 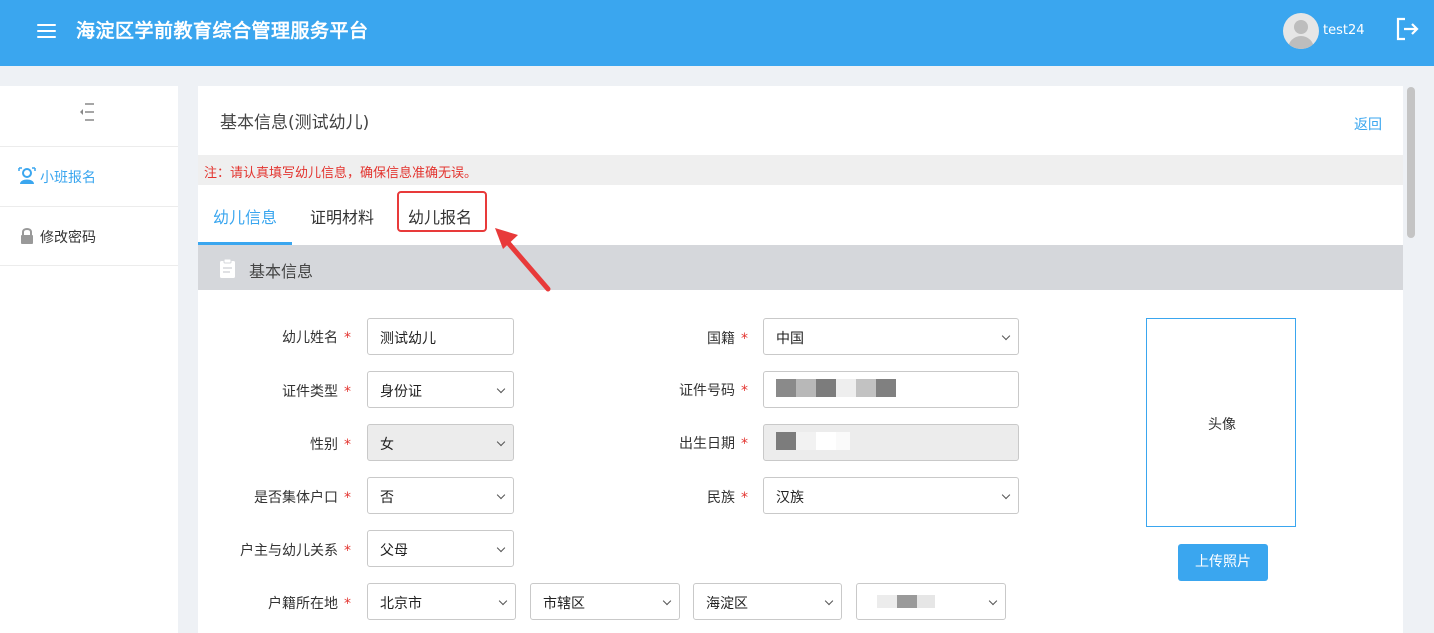 What do you see at coordinates (1407, 29) in the screenshot?
I see `logout-icon` at bounding box center [1407, 29].